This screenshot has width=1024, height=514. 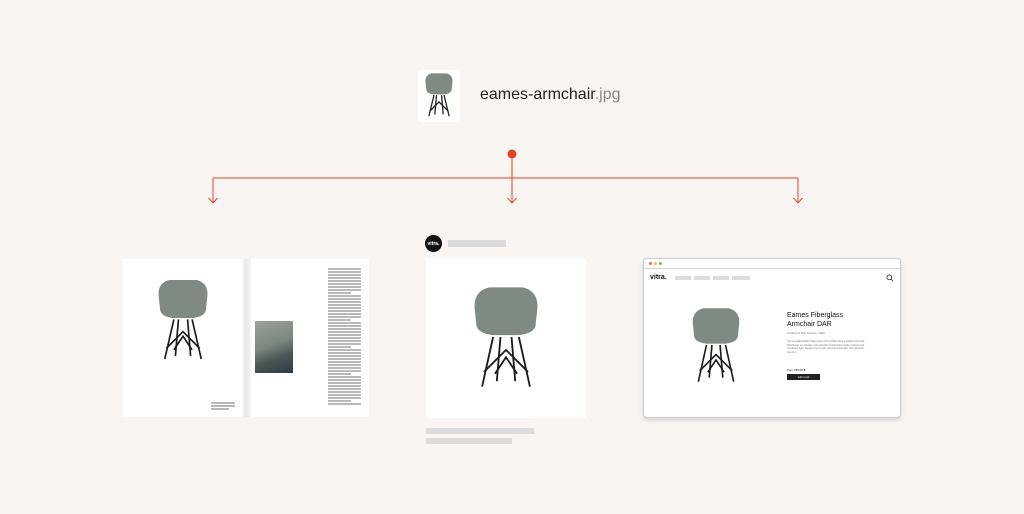 What do you see at coordinates (772, 264) in the screenshot?
I see `browser-titlebar` at bounding box center [772, 264].